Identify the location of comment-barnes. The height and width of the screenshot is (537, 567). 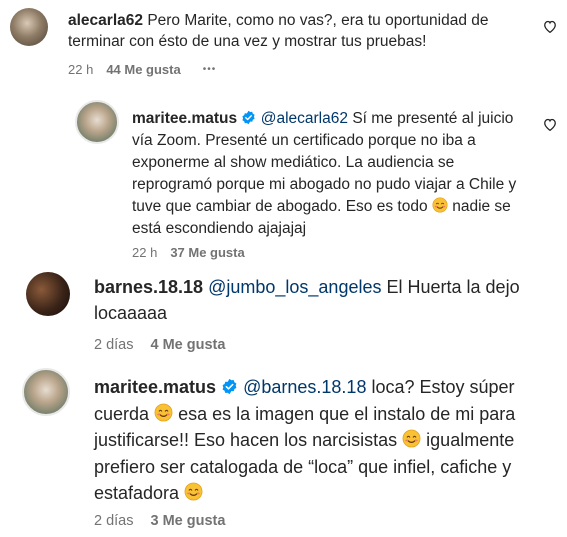
(48, 294).